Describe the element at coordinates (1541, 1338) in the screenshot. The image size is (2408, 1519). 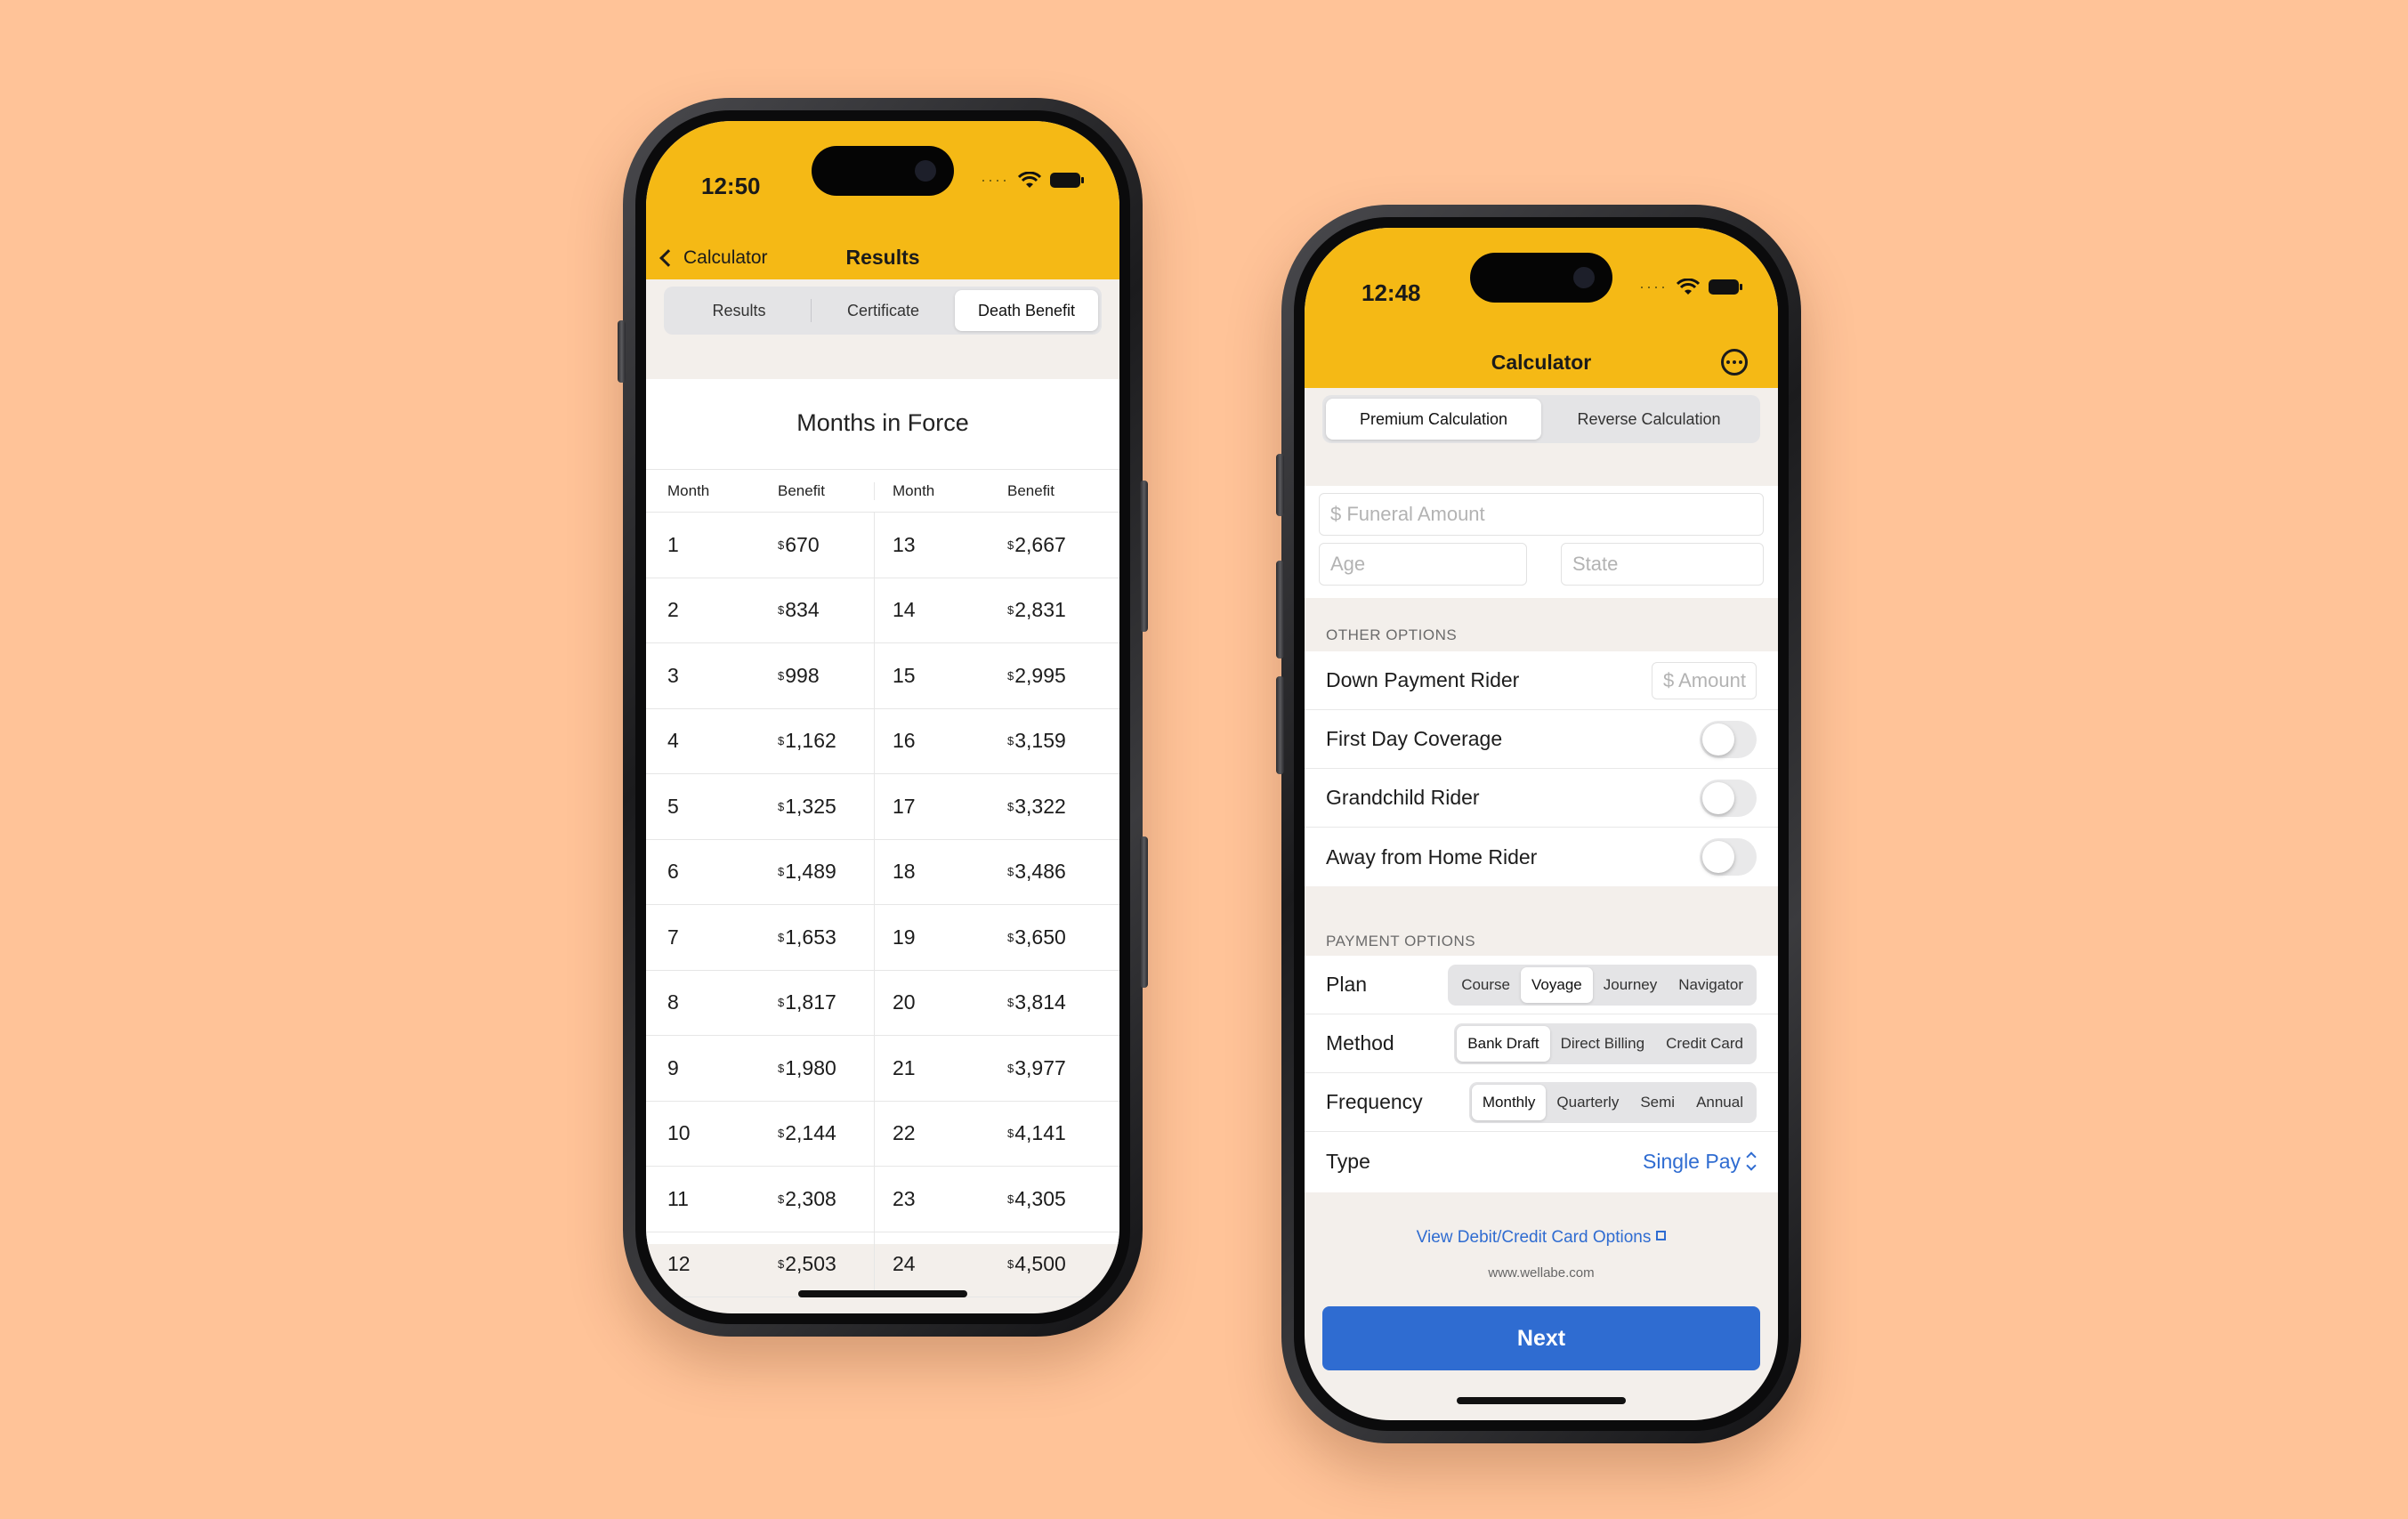
I see `next-button: Next` at that location.